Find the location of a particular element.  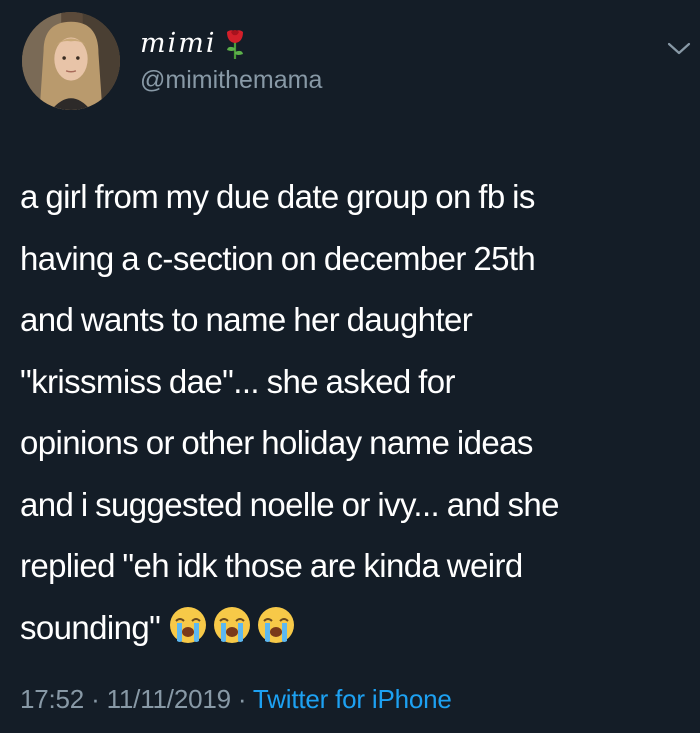

tweet-text-line: opinions or other holiday name ideas is located at coordinates (276, 442).